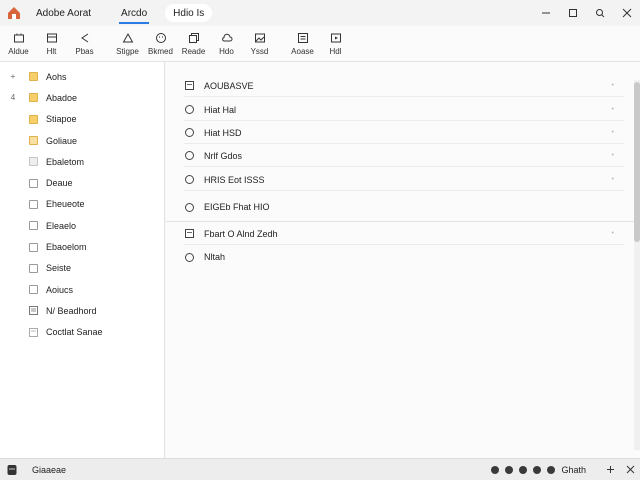 This screenshot has height=480, width=640. What do you see at coordinates (82, 182) in the screenshot?
I see `sidebar-item-5: Deaue` at bounding box center [82, 182].